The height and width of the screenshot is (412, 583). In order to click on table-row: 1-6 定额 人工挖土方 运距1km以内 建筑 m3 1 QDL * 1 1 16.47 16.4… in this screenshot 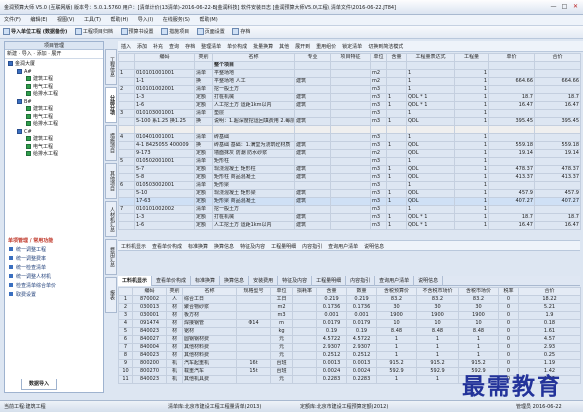, I will do `click(349, 225)`.